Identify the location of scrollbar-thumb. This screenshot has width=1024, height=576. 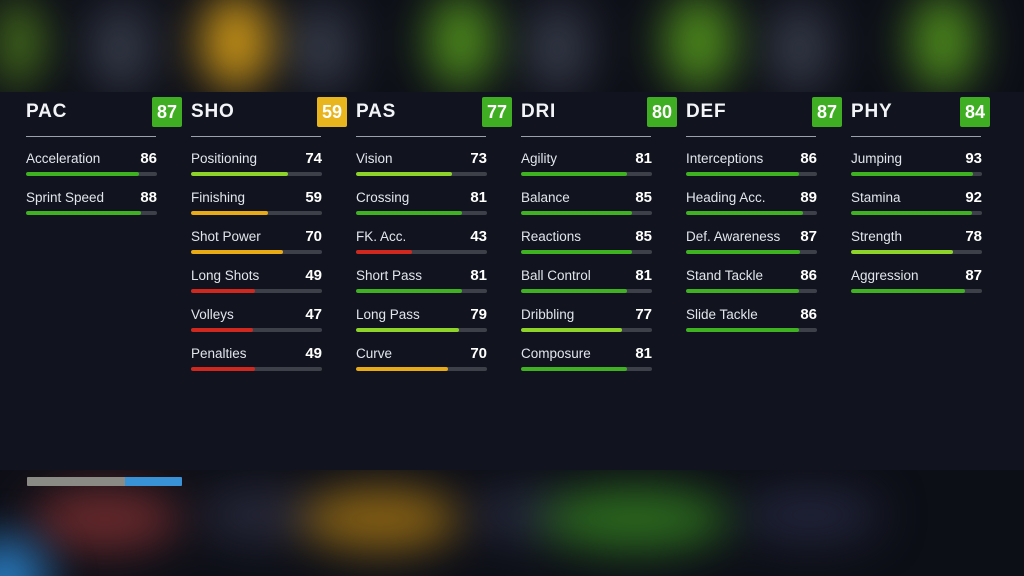
(153, 481).